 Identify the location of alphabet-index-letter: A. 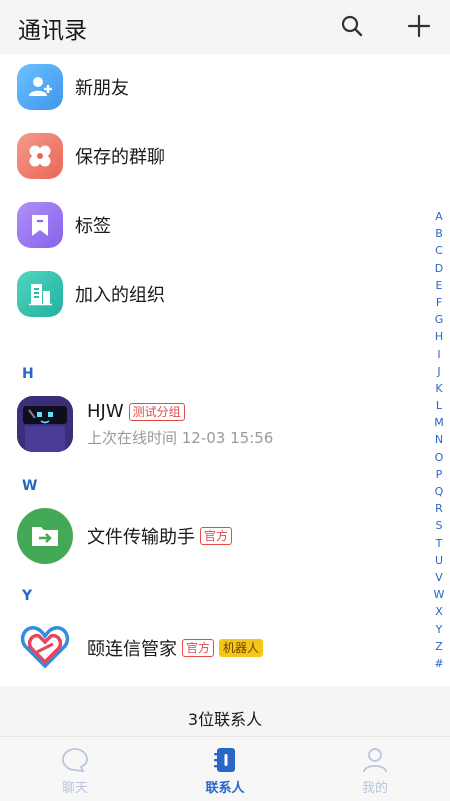
(439, 216).